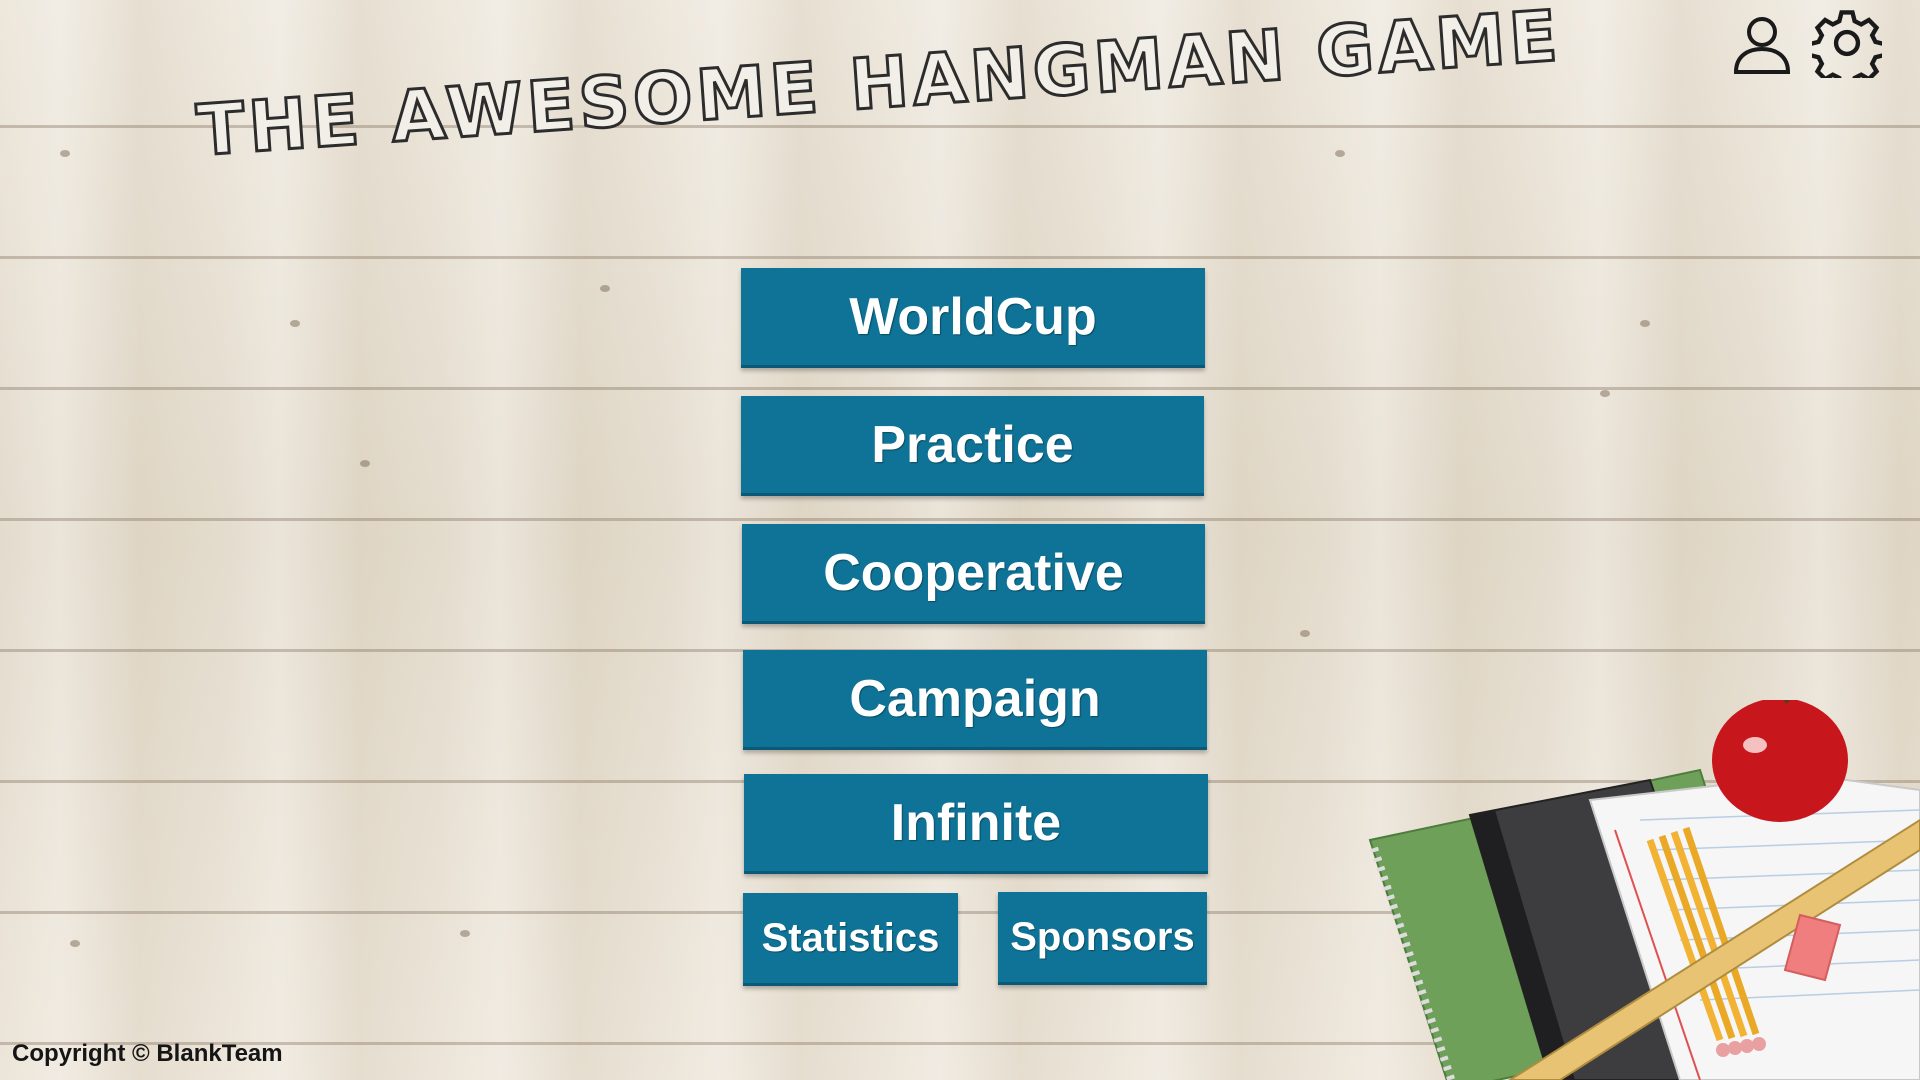 Image resolution: width=1920 pixels, height=1080 pixels. Describe the element at coordinates (1847, 48) in the screenshot. I see `gear-icon` at that location.